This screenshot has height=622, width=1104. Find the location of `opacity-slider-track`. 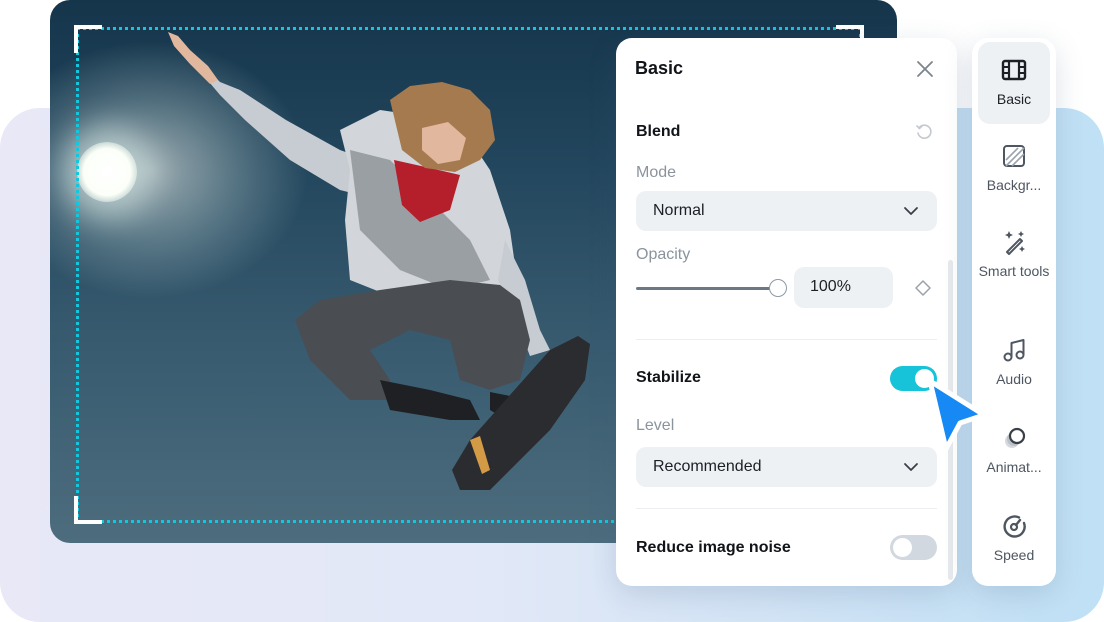

opacity-slider-track is located at coordinates (707, 288).